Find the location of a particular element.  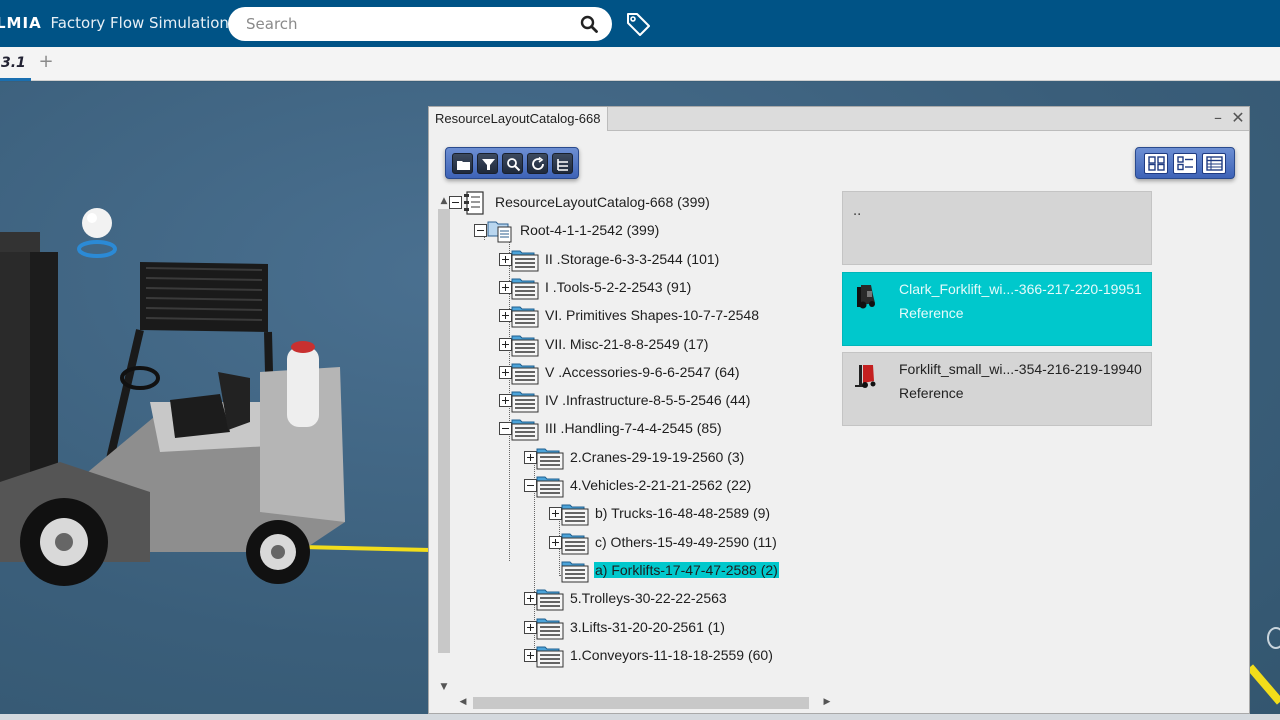

tab-strip: 3.1 + is located at coordinates (640, 64).